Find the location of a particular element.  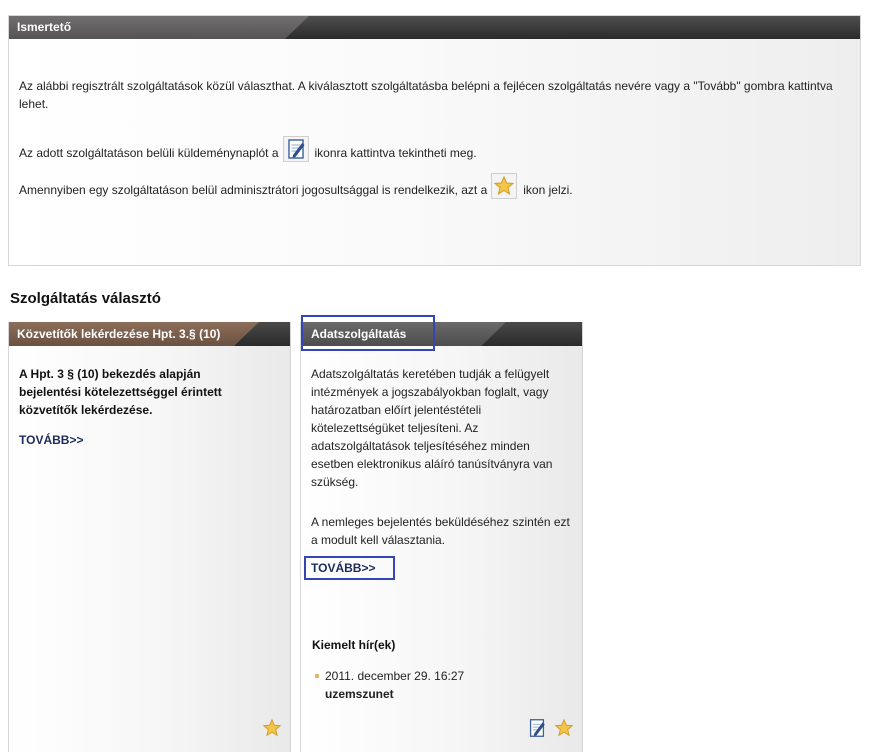

news-link: uzemszunet is located at coordinates (359, 694).